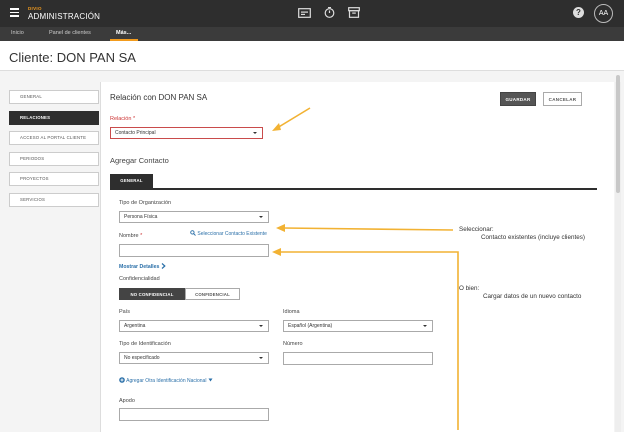 This screenshot has width=624, height=432. I want to click on idioma-label: Idioma, so click(291, 312).